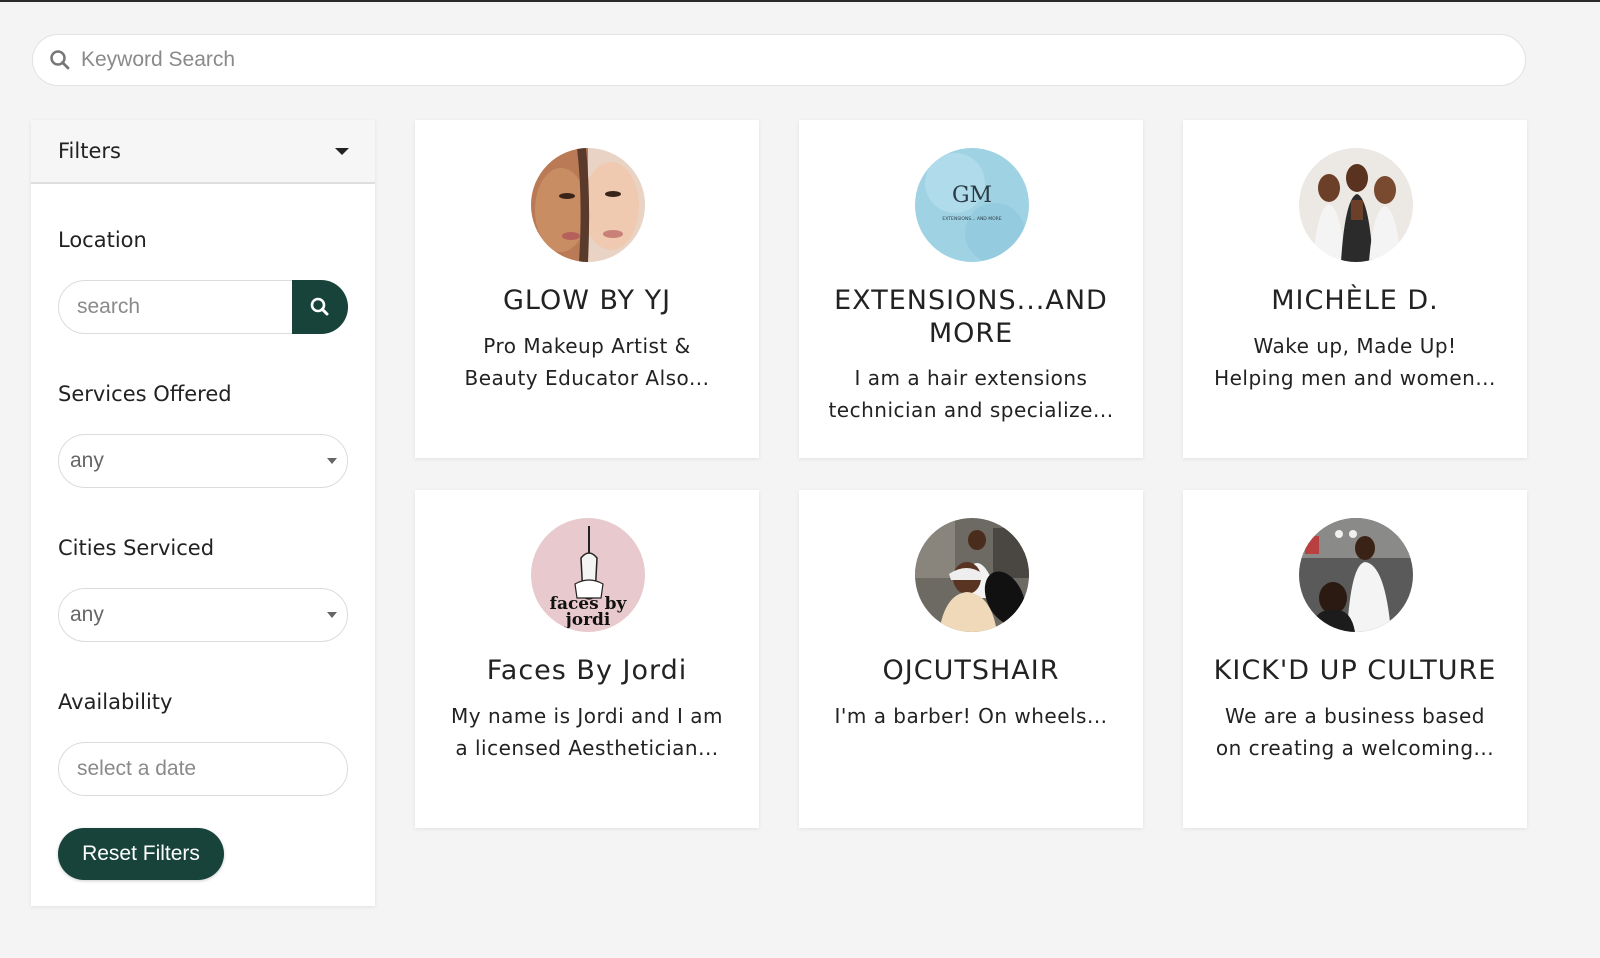  What do you see at coordinates (87, 614) in the screenshot?
I see `cities-serviced-value: any` at bounding box center [87, 614].